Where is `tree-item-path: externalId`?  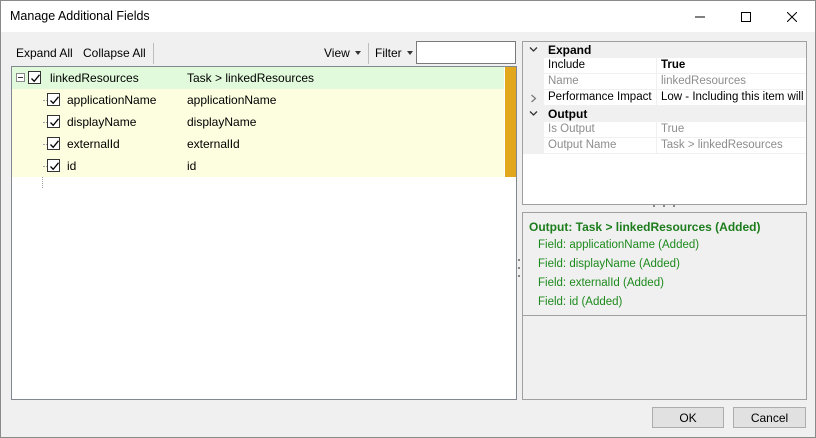 tree-item-path: externalId is located at coordinates (213, 144).